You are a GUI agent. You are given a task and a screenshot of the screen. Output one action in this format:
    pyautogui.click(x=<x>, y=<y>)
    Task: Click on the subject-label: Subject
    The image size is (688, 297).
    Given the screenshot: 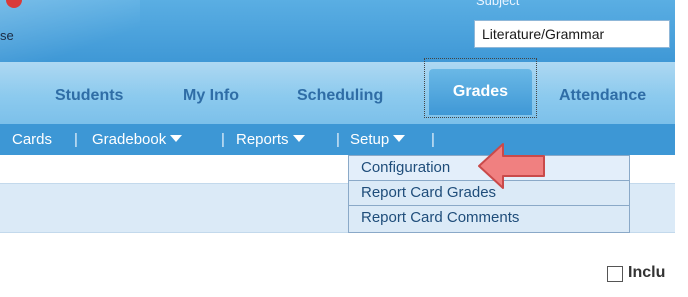 What is the action you would take?
    pyautogui.click(x=498, y=4)
    